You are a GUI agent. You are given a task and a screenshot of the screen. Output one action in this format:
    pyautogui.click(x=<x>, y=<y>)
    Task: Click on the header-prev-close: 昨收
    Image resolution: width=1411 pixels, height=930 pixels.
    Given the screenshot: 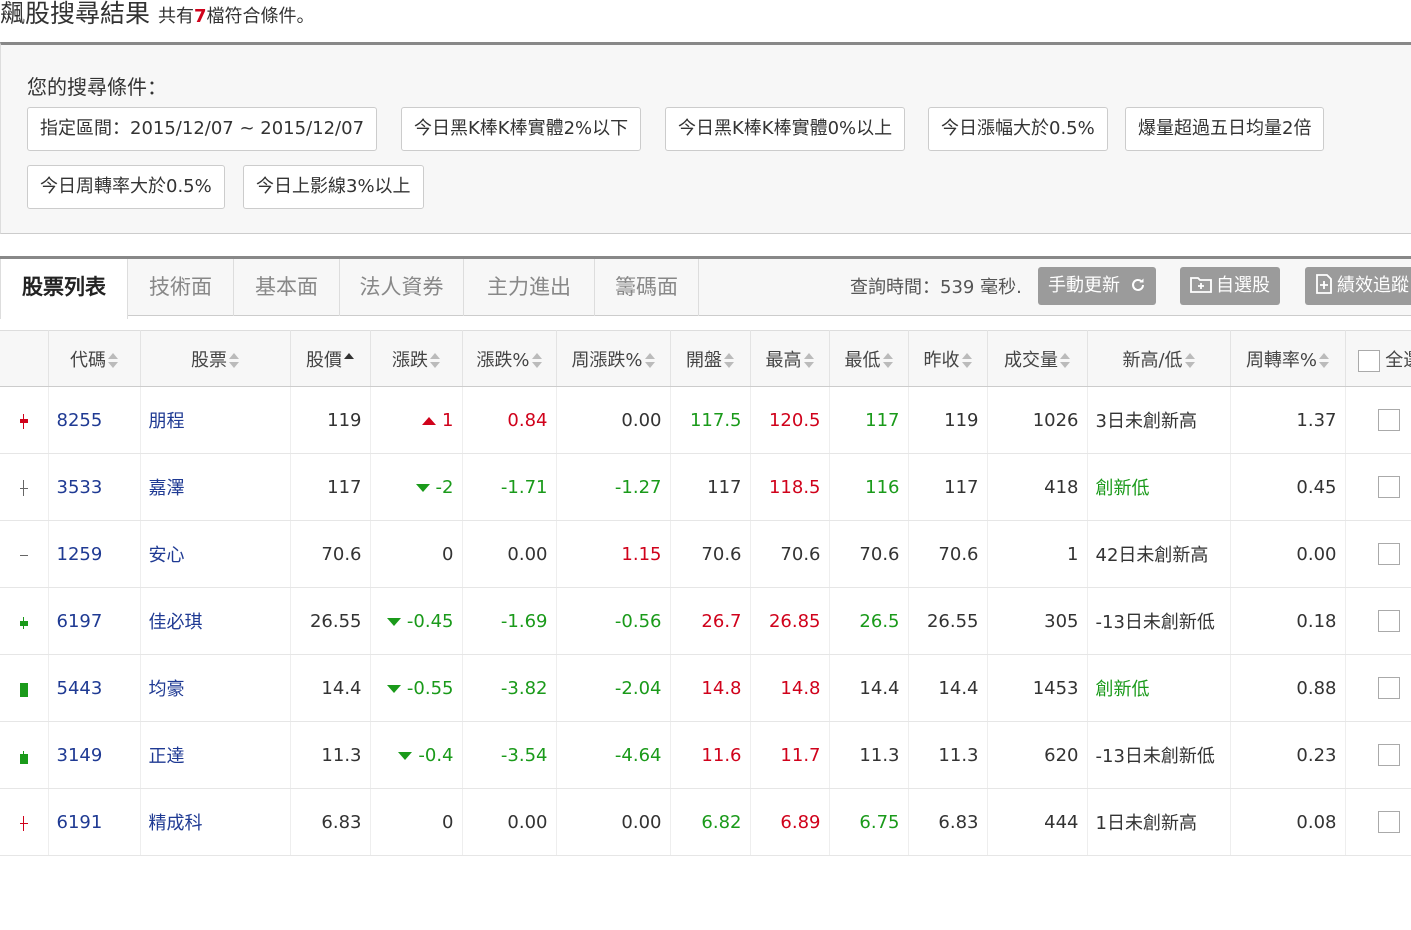 What is the action you would take?
    pyautogui.click(x=948, y=358)
    